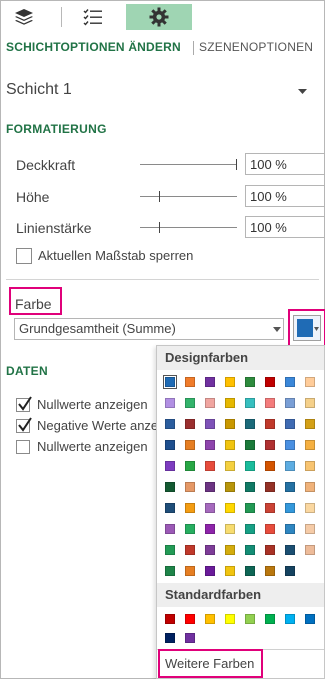 This screenshot has width=325, height=679. Describe the element at coordinates (93, 47) in the screenshot. I see `tab-layer-options: SCHICHTOPTIONEN ÄNDERN` at that location.